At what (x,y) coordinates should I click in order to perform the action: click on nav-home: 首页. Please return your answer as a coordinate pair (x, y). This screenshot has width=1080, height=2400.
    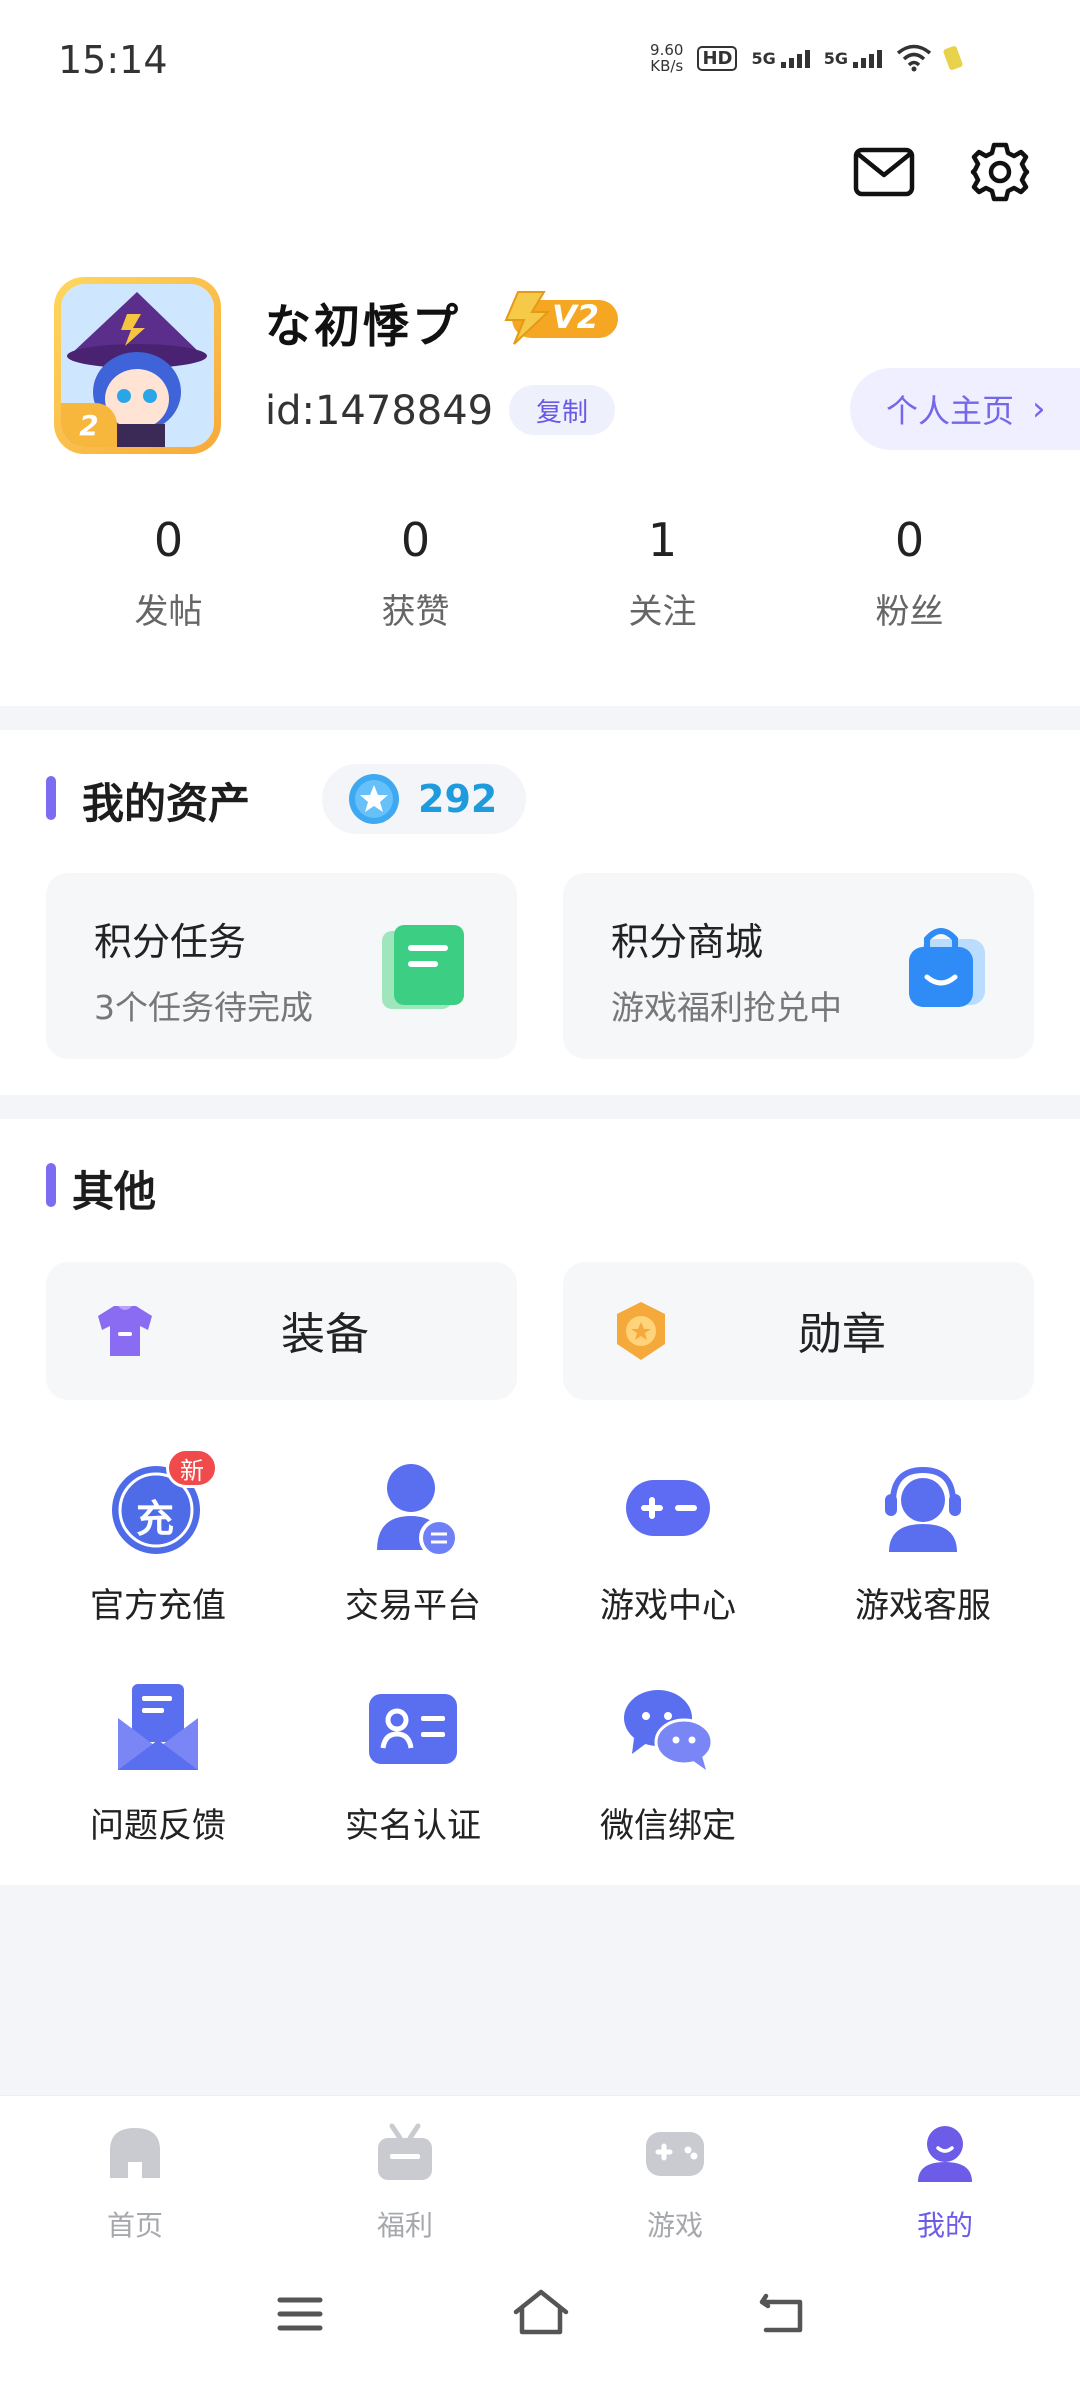
    Looking at the image, I should click on (135, 2169).